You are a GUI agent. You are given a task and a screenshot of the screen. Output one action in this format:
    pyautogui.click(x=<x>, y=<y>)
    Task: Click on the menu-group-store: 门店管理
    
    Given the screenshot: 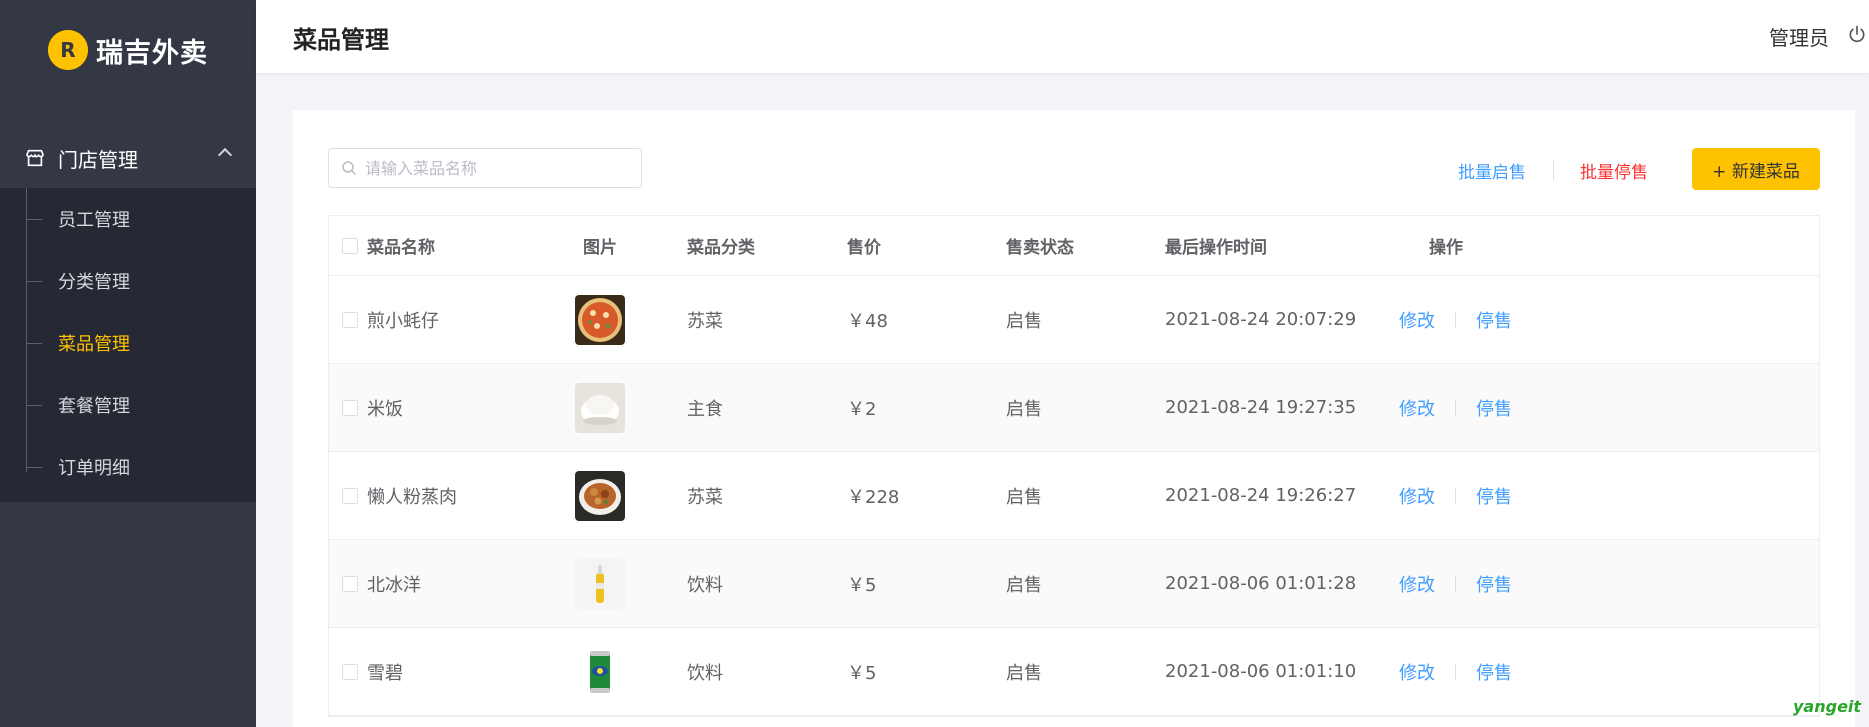 What is the action you would take?
    pyautogui.click(x=128, y=158)
    